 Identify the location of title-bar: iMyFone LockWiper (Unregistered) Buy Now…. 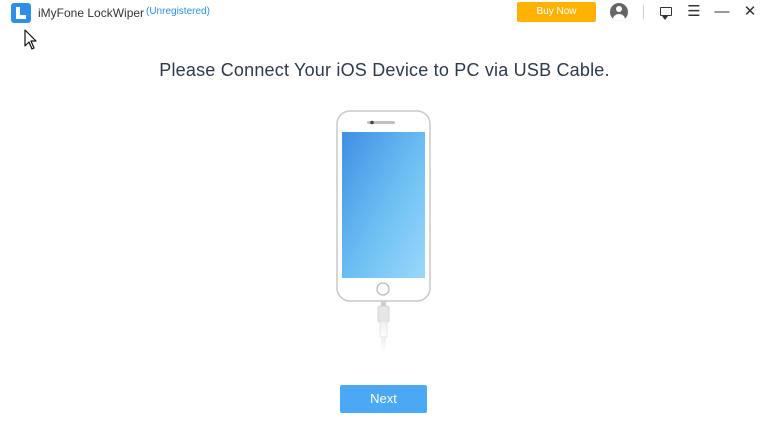
(384, 14).